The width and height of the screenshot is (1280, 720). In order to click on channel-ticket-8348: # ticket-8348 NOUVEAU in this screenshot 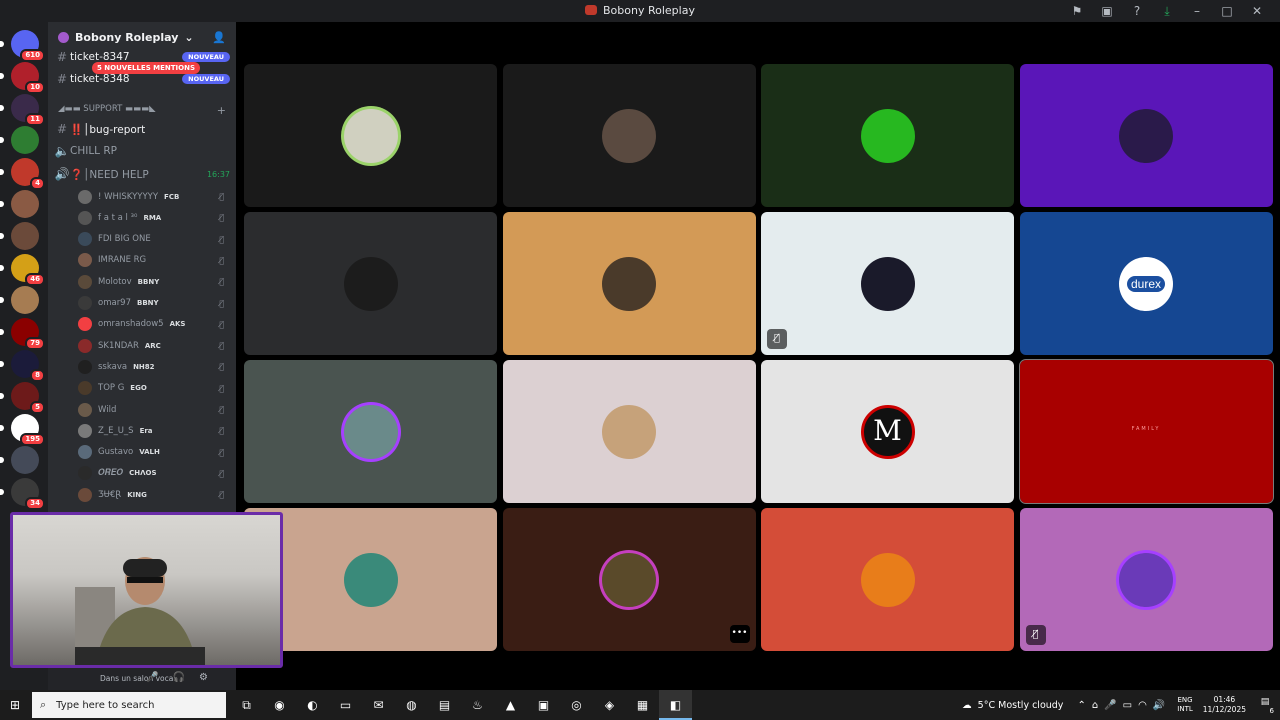, I will do `click(142, 79)`.